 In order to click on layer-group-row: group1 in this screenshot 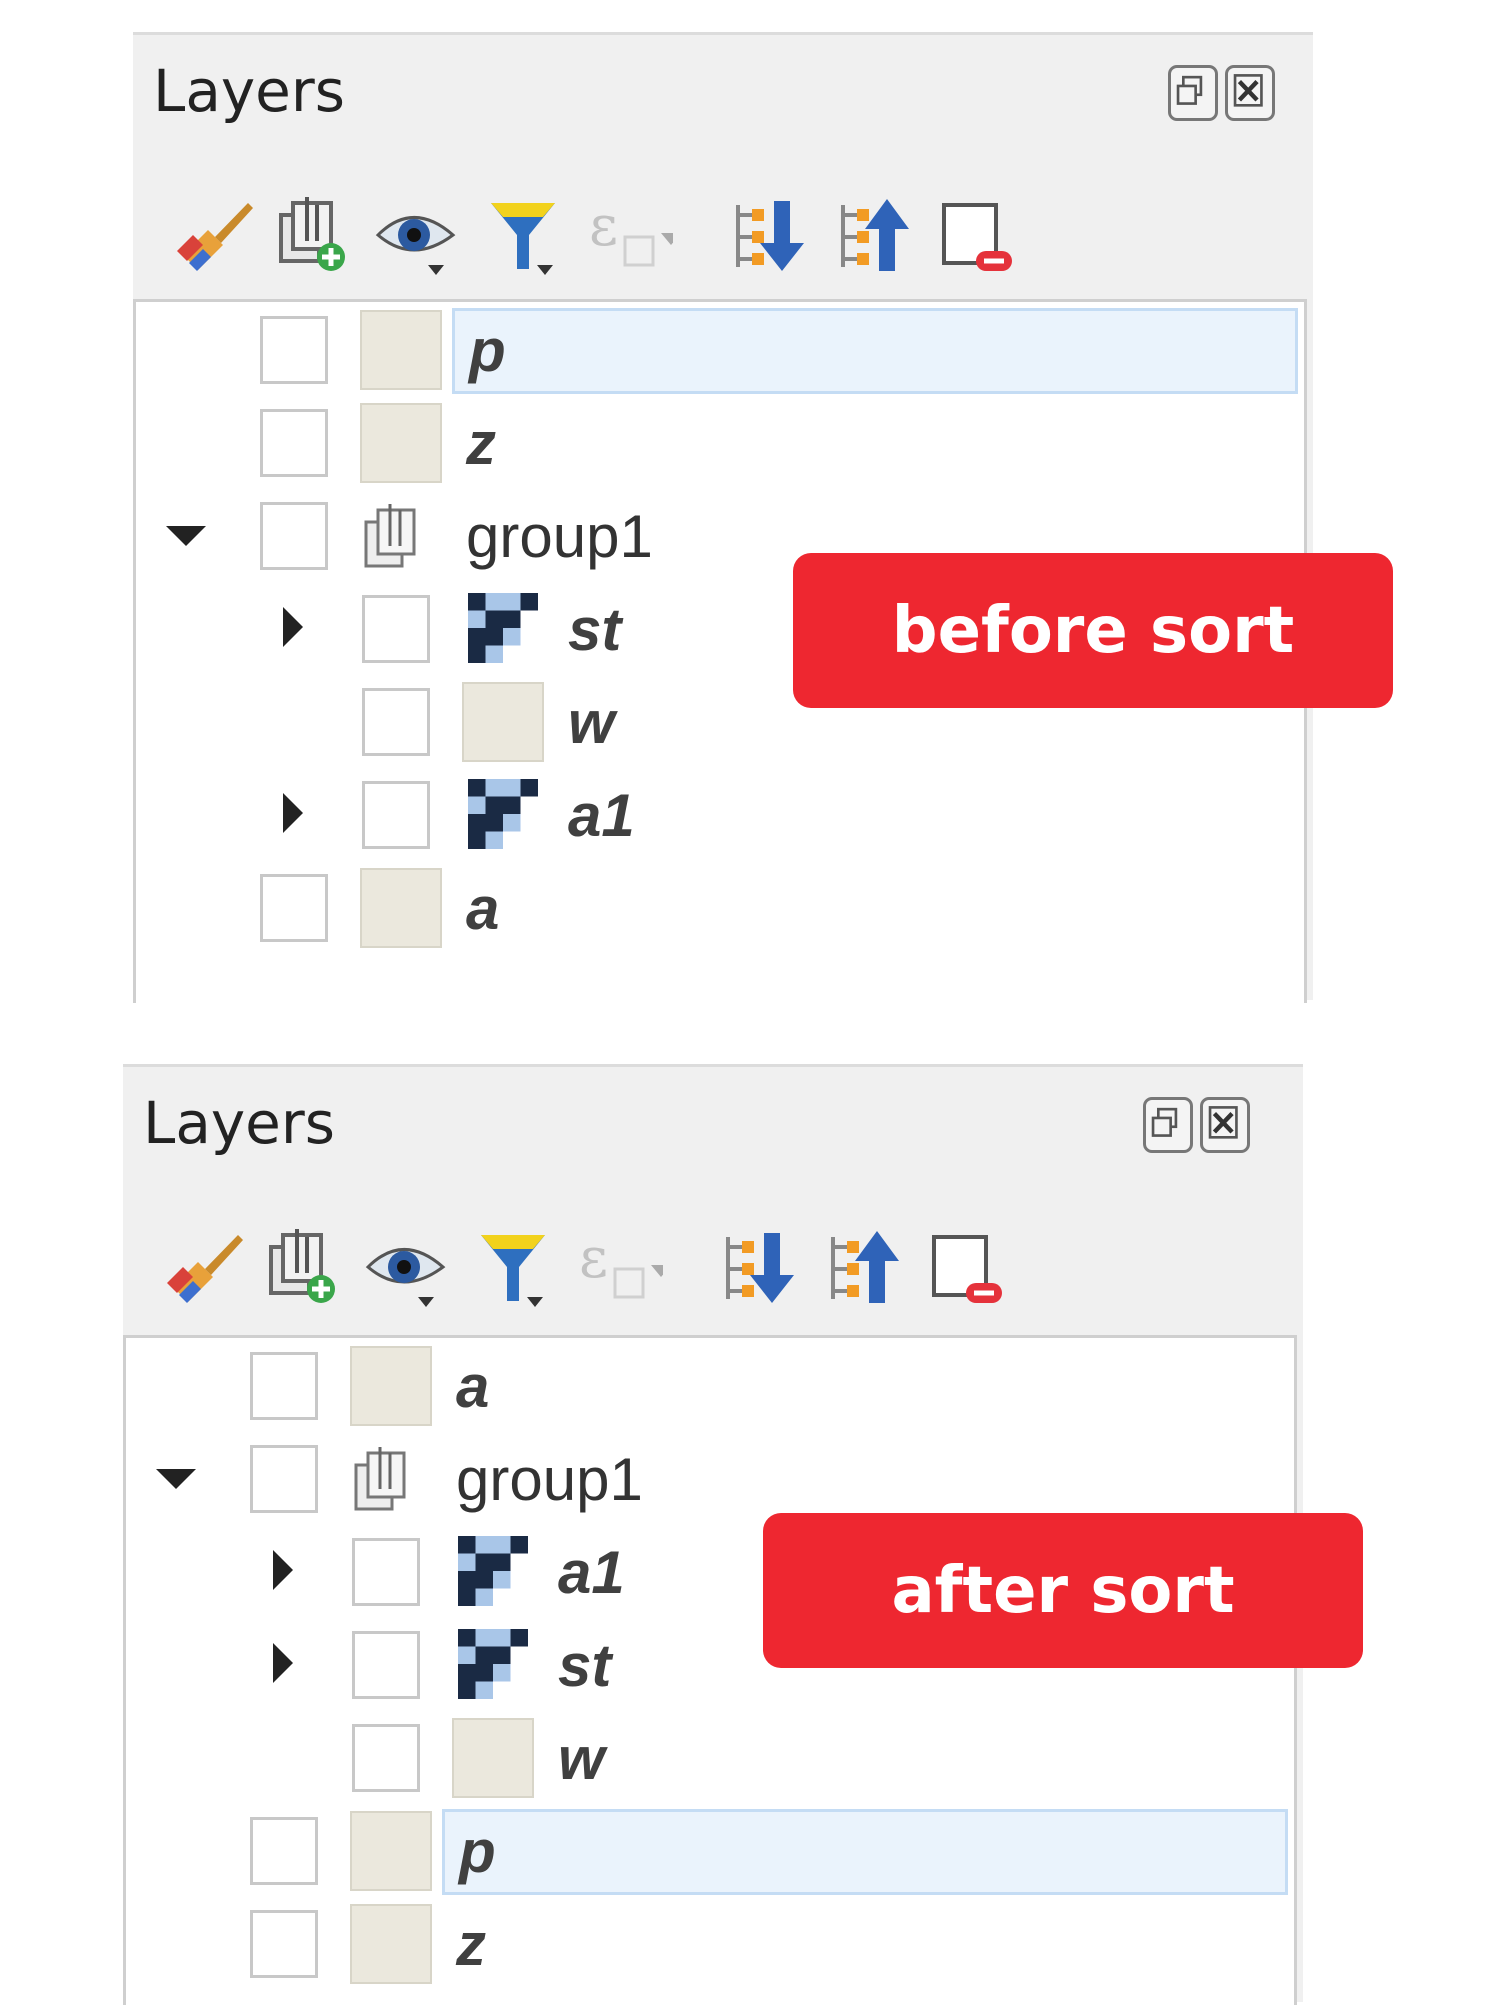, I will do `click(710, 1480)`.